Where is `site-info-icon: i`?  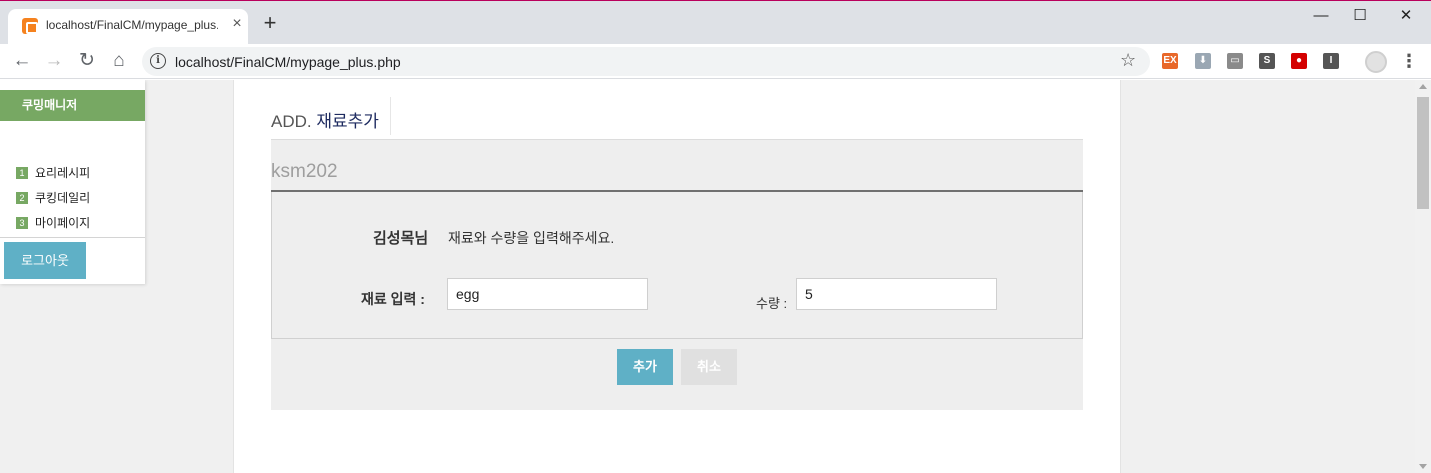 site-info-icon: i is located at coordinates (158, 61).